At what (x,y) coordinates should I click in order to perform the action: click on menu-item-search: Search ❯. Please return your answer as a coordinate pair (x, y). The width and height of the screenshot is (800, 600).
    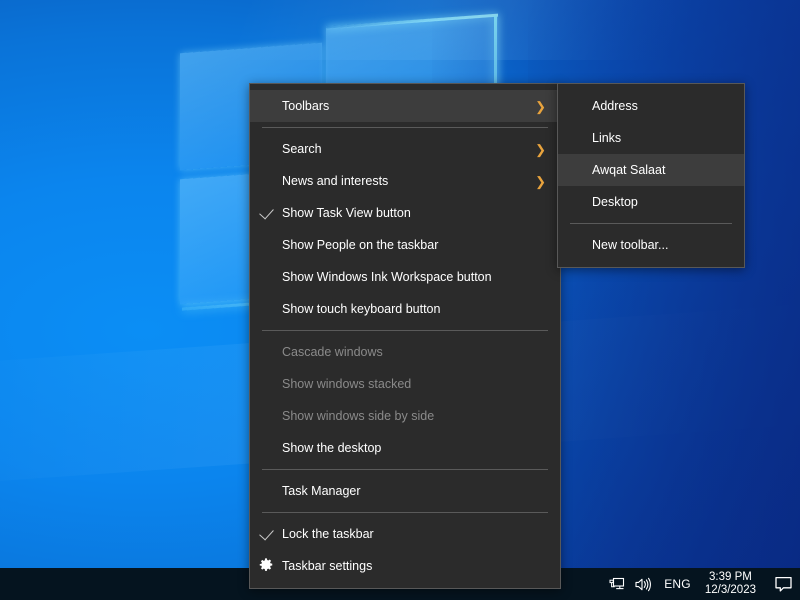
    Looking at the image, I should click on (405, 149).